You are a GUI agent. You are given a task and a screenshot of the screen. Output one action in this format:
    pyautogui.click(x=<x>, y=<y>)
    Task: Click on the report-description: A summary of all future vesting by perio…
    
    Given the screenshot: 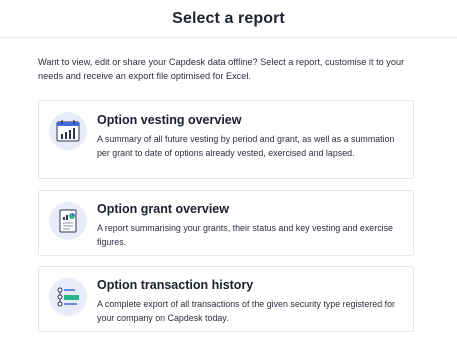 What is the action you would take?
    pyautogui.click(x=246, y=146)
    